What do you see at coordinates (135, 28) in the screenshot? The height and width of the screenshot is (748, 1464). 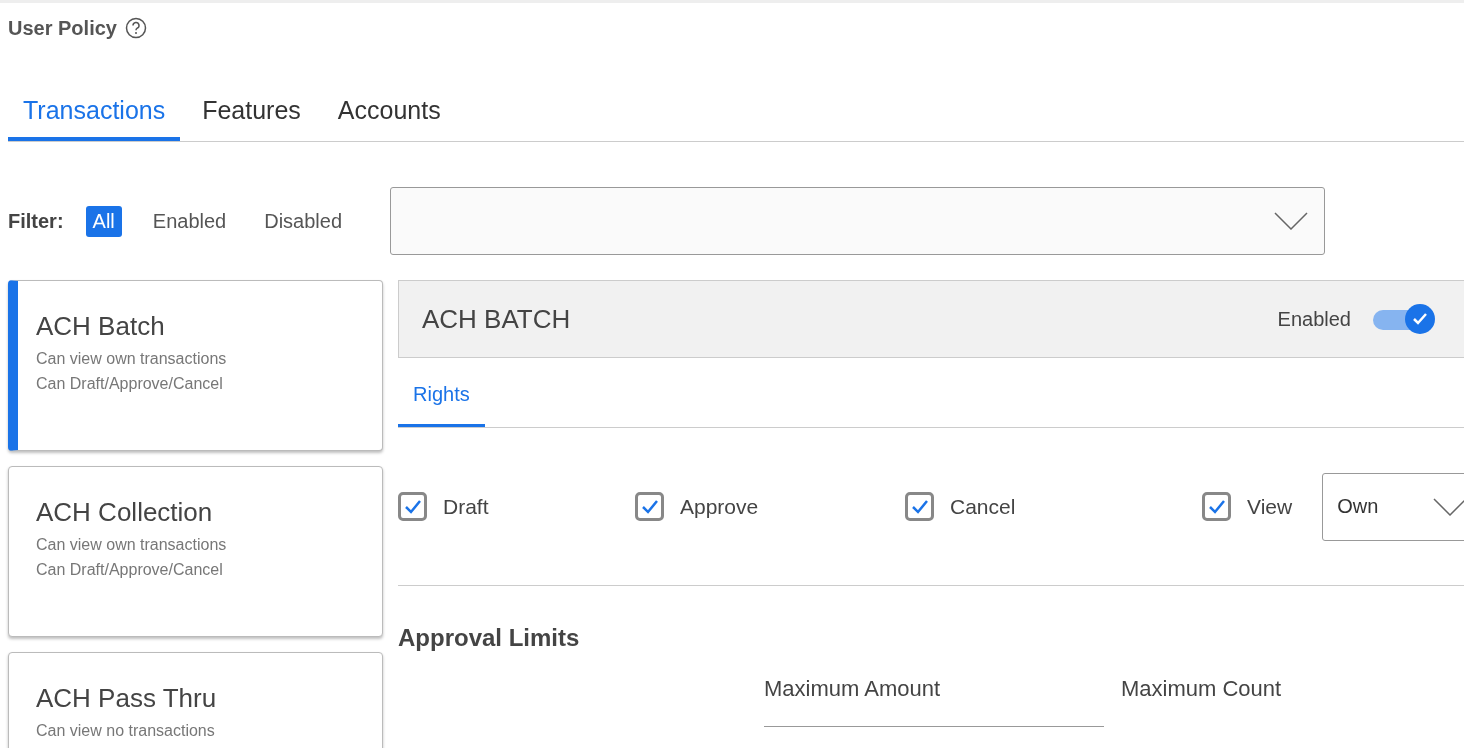 I see `help-icon` at bounding box center [135, 28].